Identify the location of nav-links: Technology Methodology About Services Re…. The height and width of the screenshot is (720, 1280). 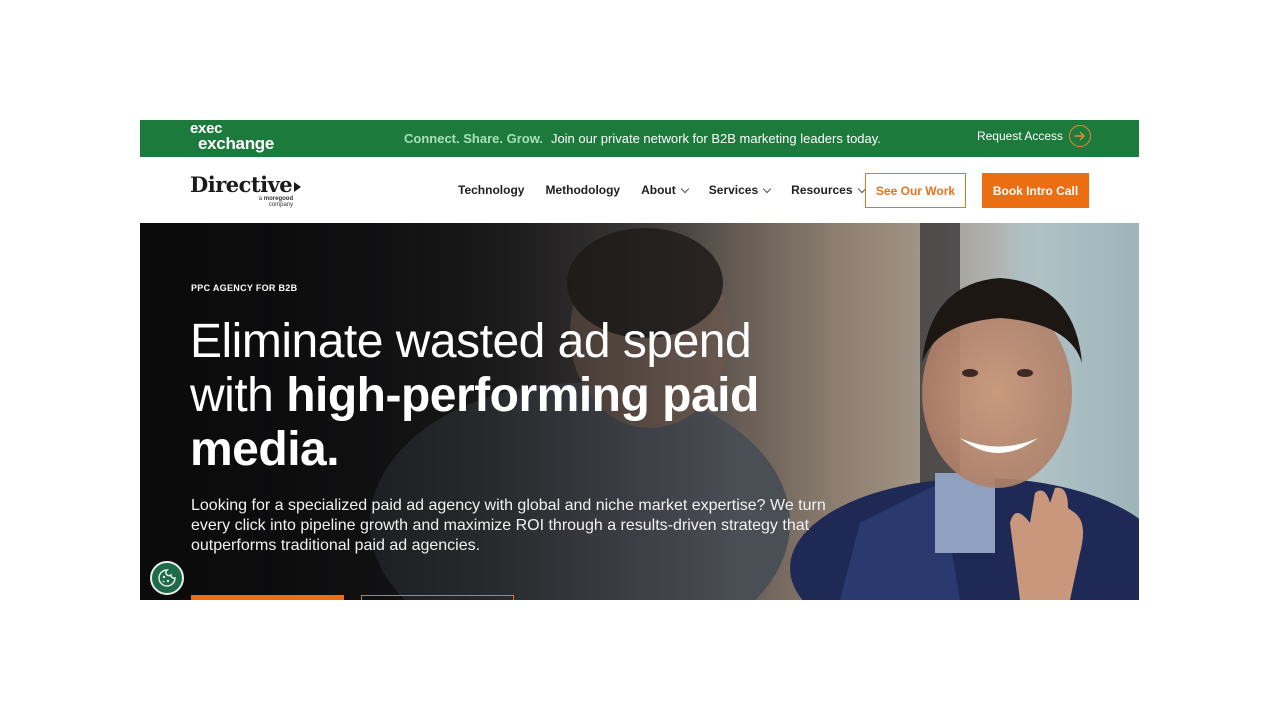
(672, 190).